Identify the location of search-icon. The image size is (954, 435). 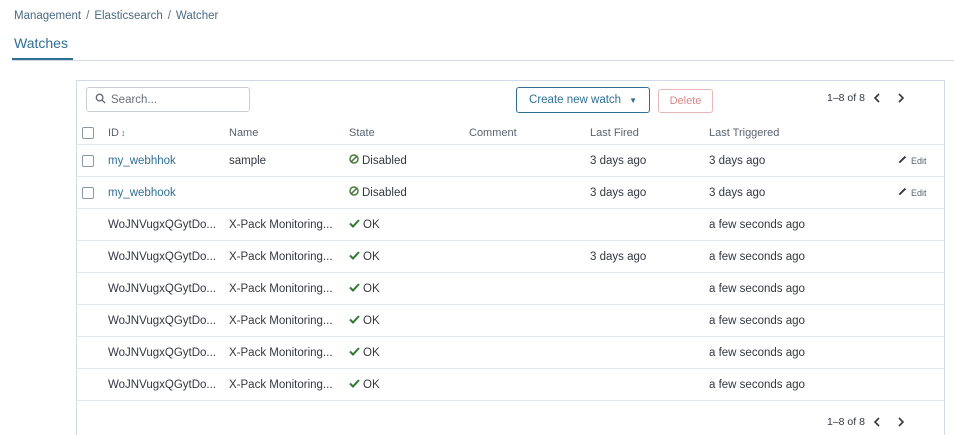
(100, 100).